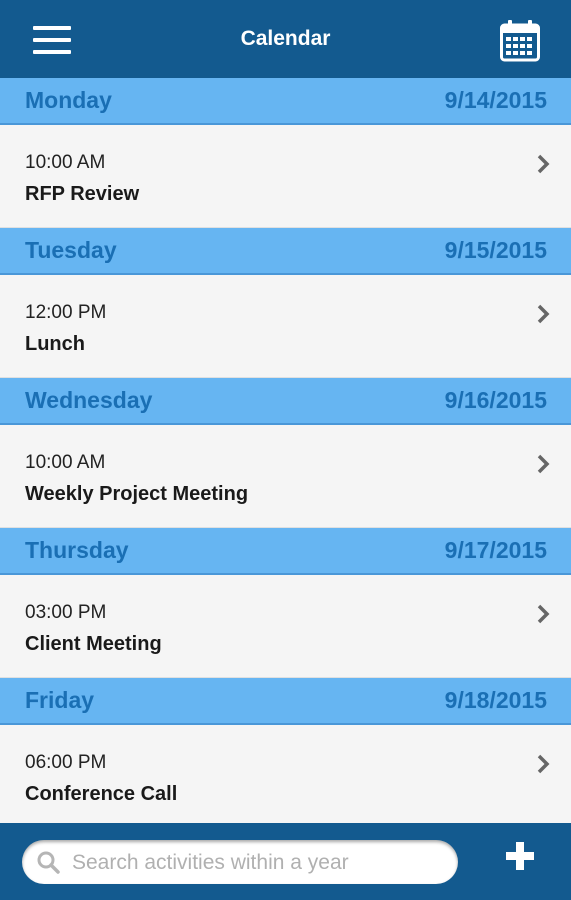 Image resolution: width=571 pixels, height=900 pixels. I want to click on event-row: 06:00 PM Conference Call, so click(285, 776).